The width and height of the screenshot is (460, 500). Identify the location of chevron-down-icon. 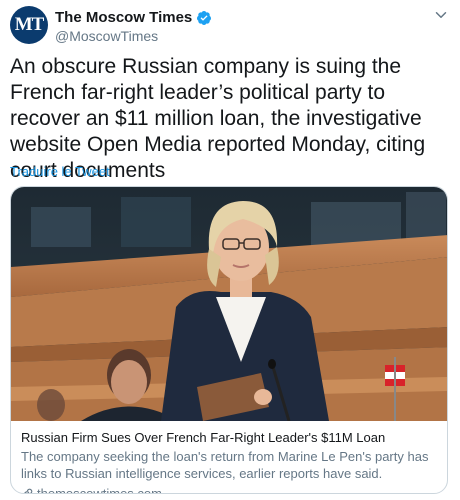
(441, 15).